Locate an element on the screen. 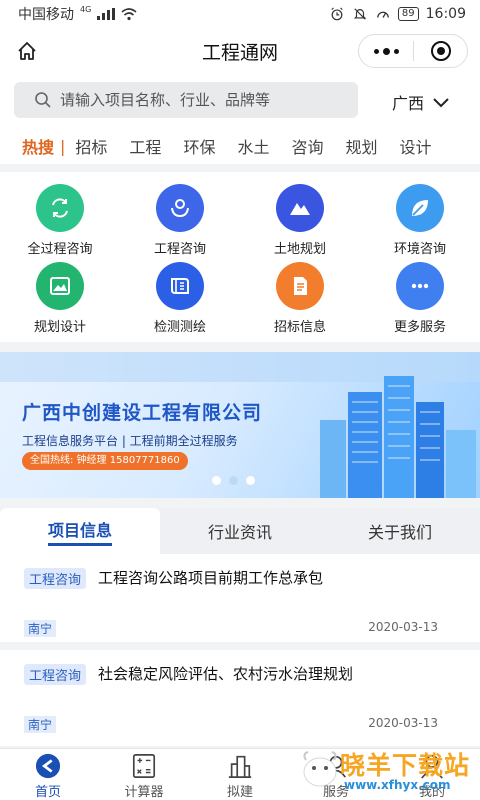 Image resolution: width=480 pixels, height=800 pixels. service-tudi-guihua: 土地规划 is located at coordinates (300, 223).